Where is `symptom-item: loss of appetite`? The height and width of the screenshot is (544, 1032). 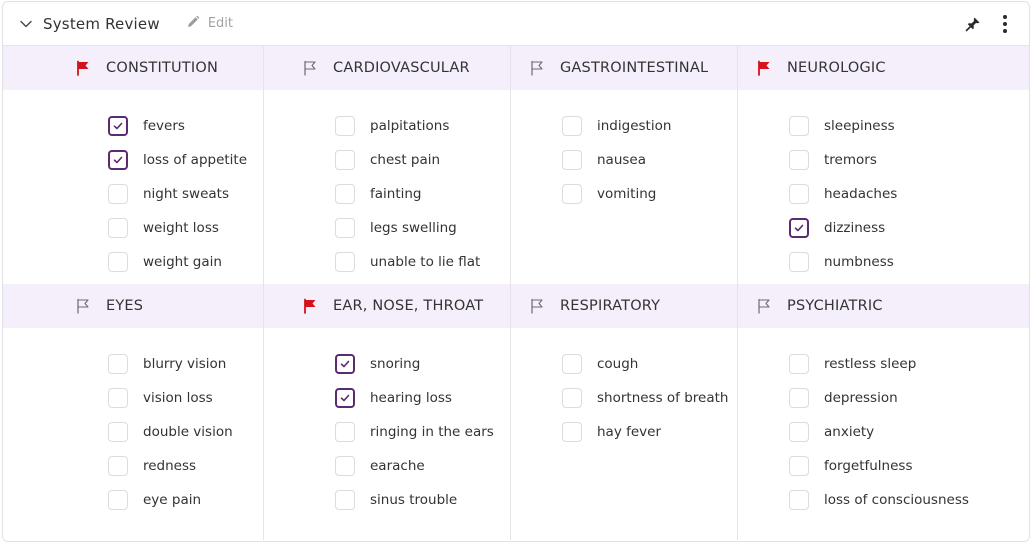 symptom-item: loss of appetite is located at coordinates (185, 160).